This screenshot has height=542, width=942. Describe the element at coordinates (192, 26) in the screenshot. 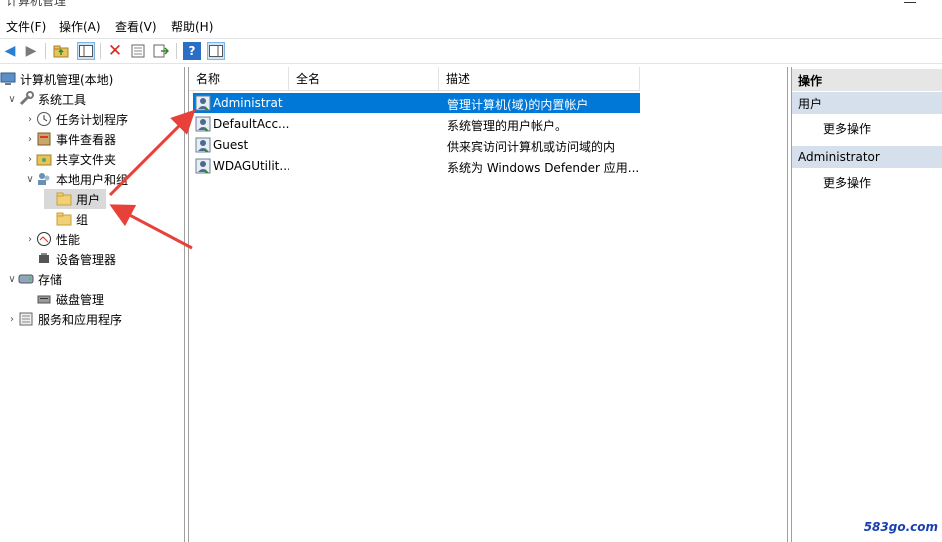

I see `menu-help: 帮助(H)` at that location.